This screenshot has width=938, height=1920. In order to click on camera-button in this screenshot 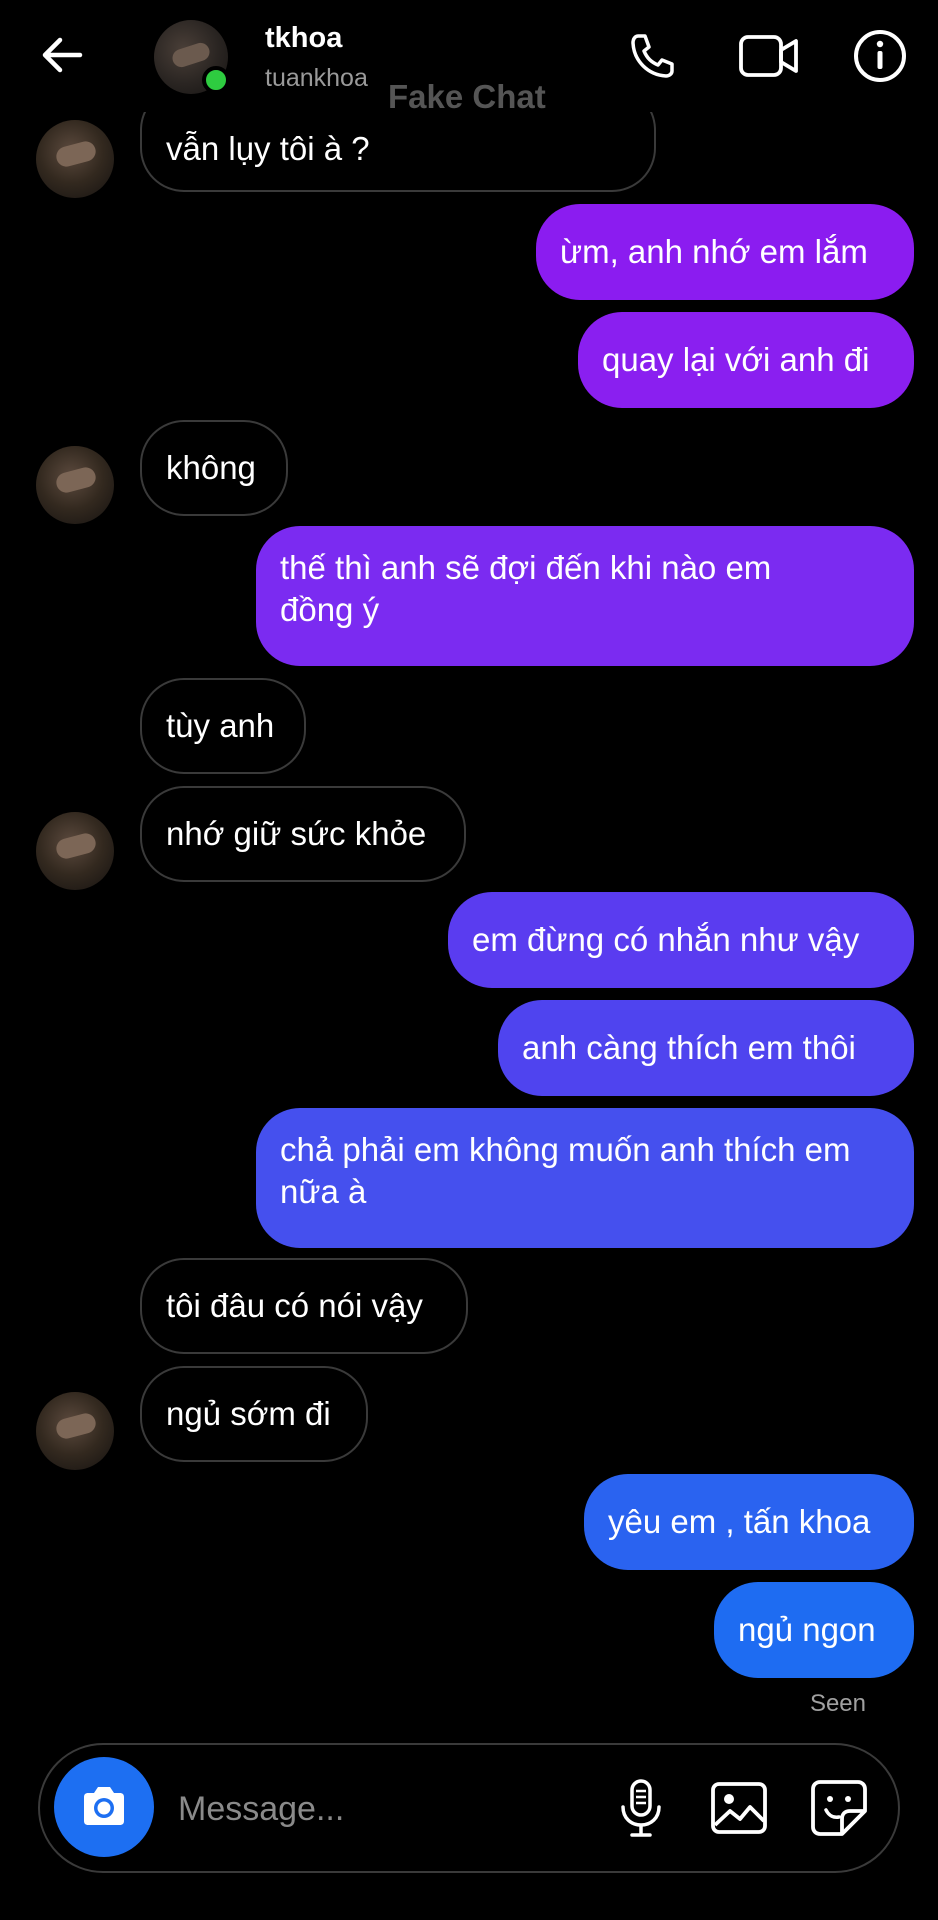, I will do `click(104, 1807)`.